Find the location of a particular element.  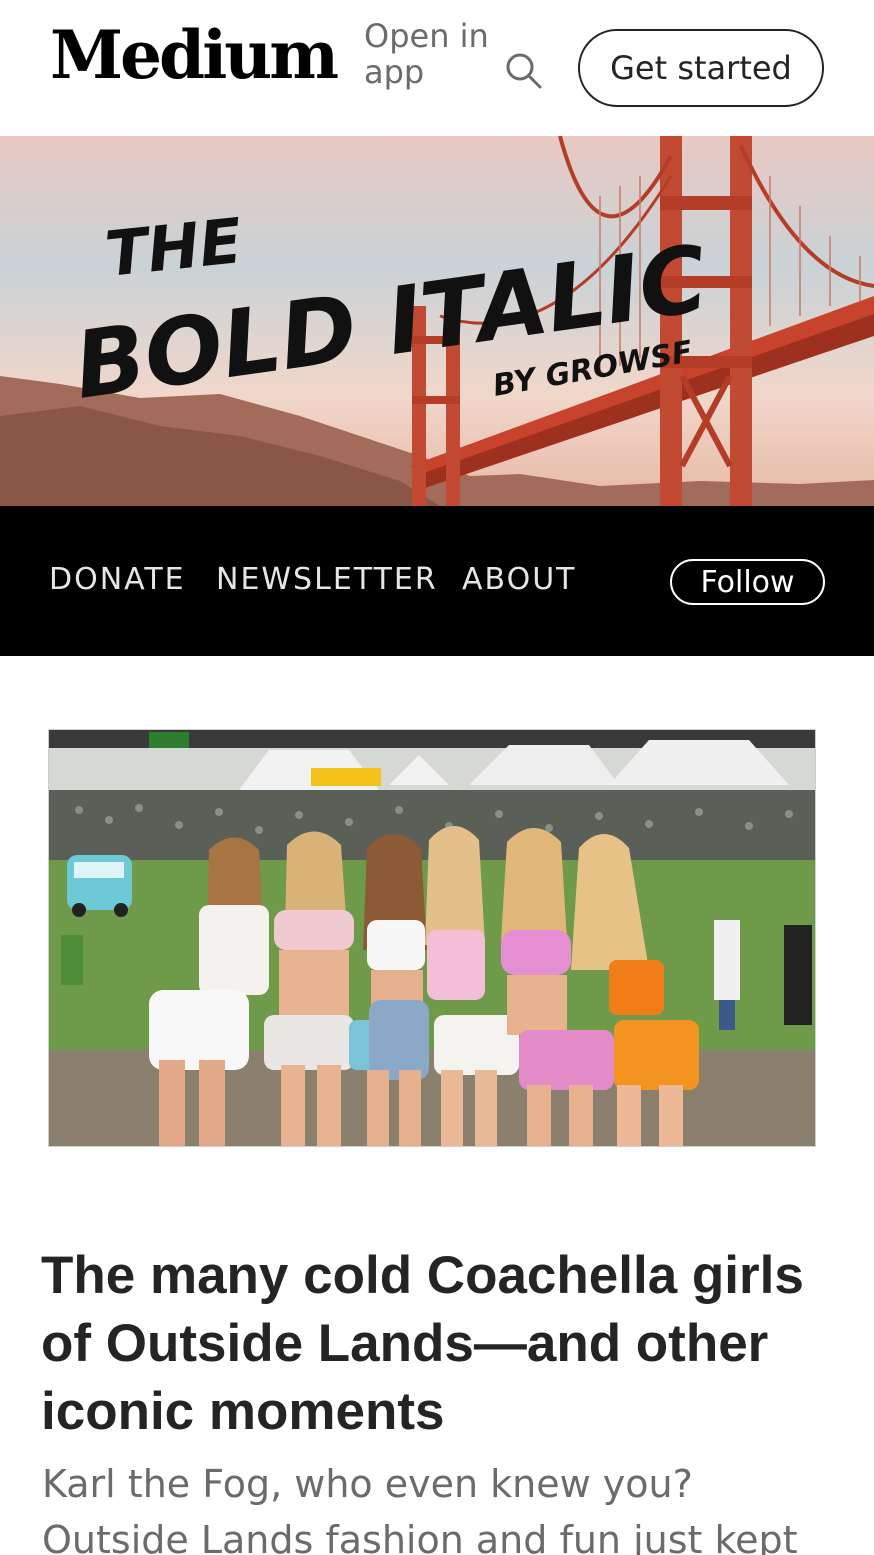

top-bar: Medium Open in app Get started is located at coordinates (437, 68).